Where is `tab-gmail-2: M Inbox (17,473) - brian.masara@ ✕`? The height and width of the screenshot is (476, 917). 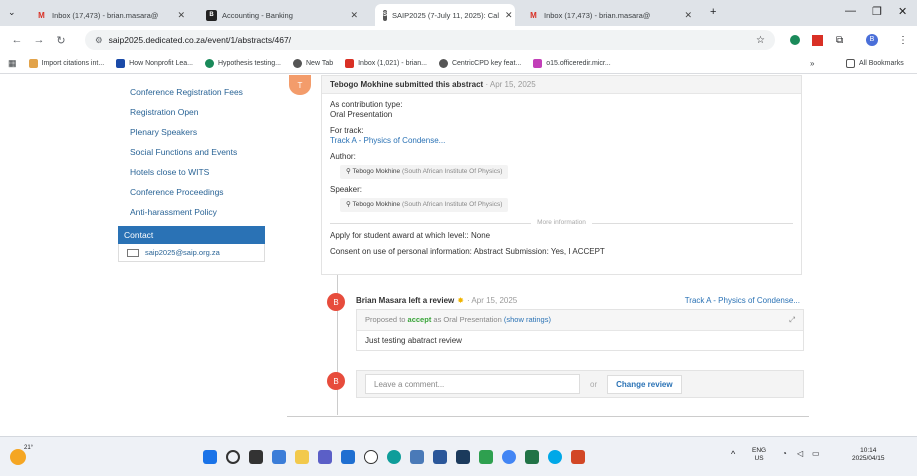
tab-gmail-2: M Inbox (17,473) - brian.masara@ ✕ is located at coordinates (610, 15).